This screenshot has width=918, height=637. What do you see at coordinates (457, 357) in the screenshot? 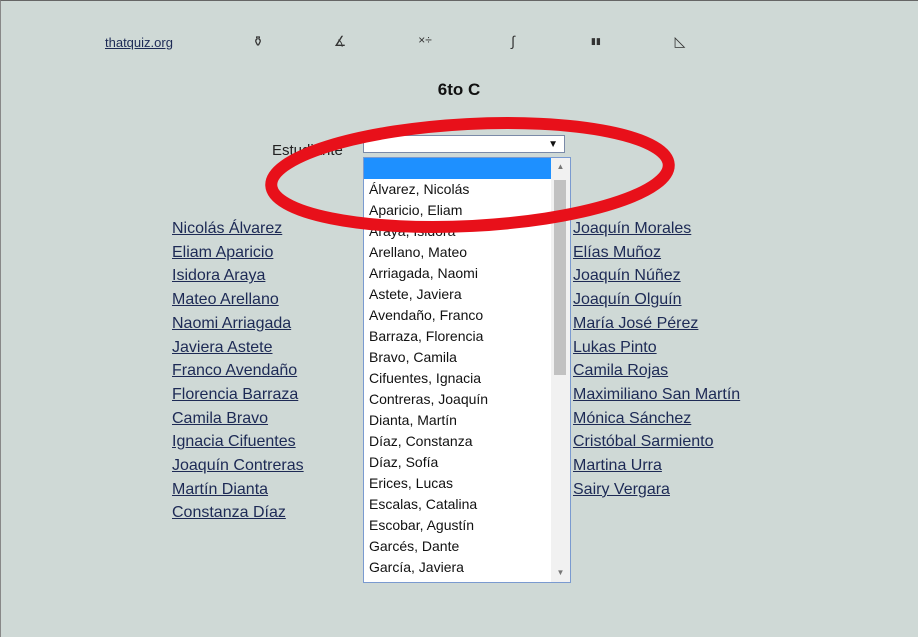
I see `dropdown-option: Bravo, Camila` at bounding box center [457, 357].